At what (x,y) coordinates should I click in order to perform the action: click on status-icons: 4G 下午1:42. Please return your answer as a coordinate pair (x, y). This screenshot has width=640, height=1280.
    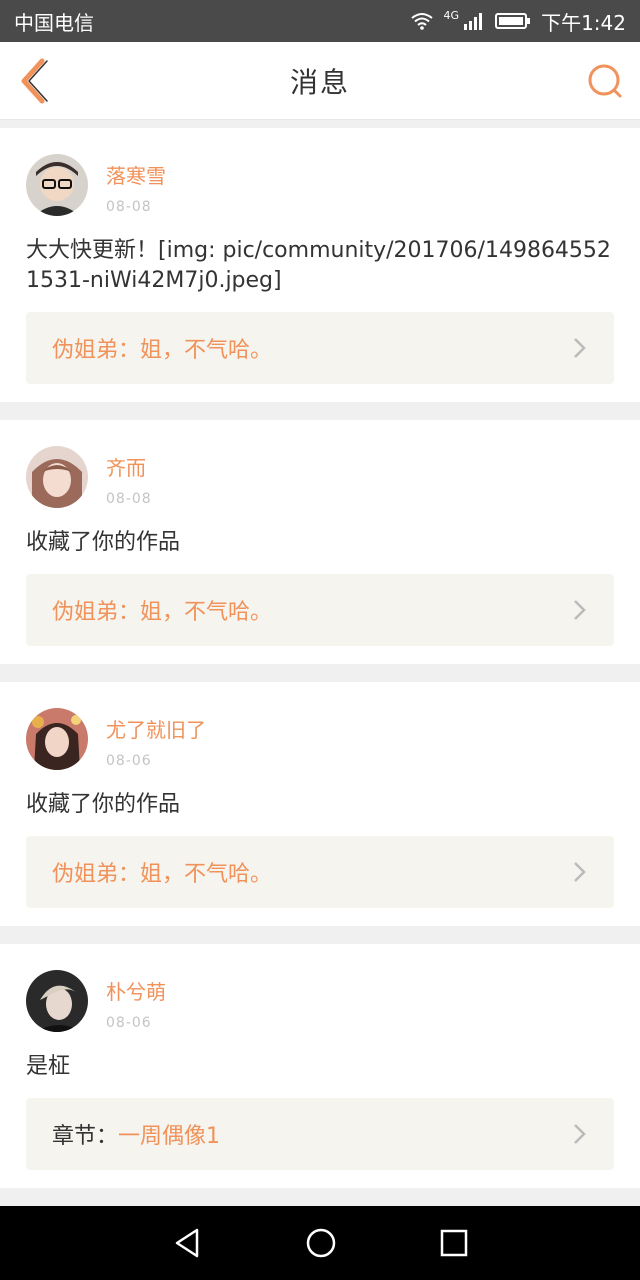
    Looking at the image, I should click on (518, 21).